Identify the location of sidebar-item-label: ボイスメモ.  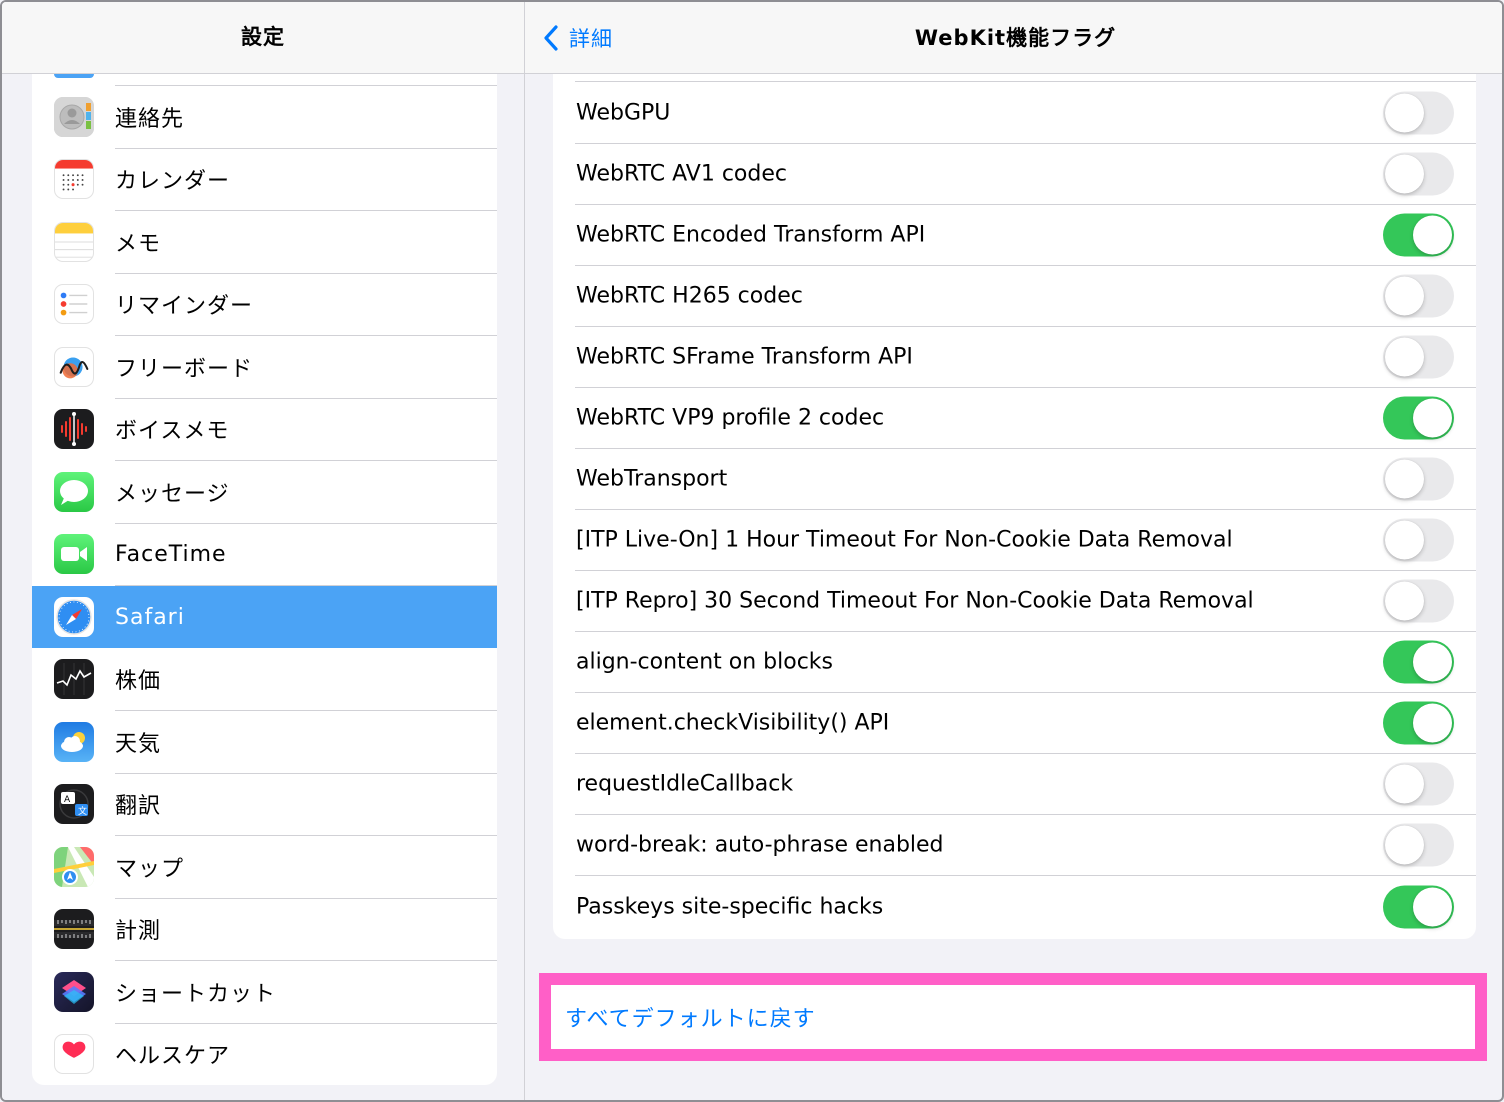
(172, 431).